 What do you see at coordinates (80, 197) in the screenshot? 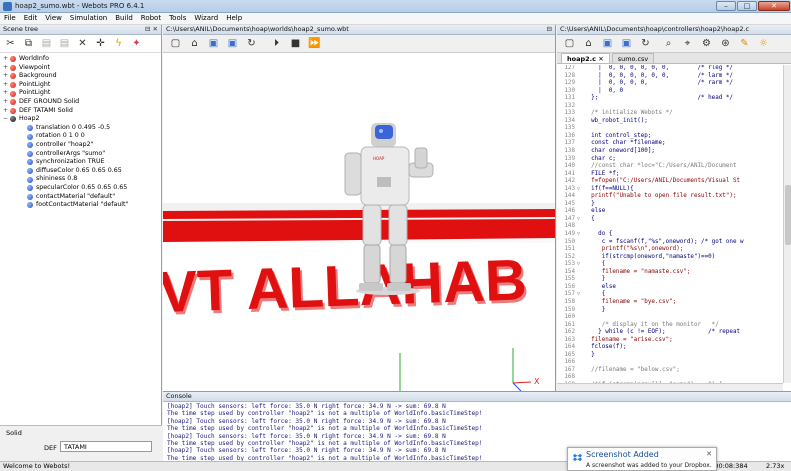
I see `tree-field: contactMaterial "default"` at bounding box center [80, 197].